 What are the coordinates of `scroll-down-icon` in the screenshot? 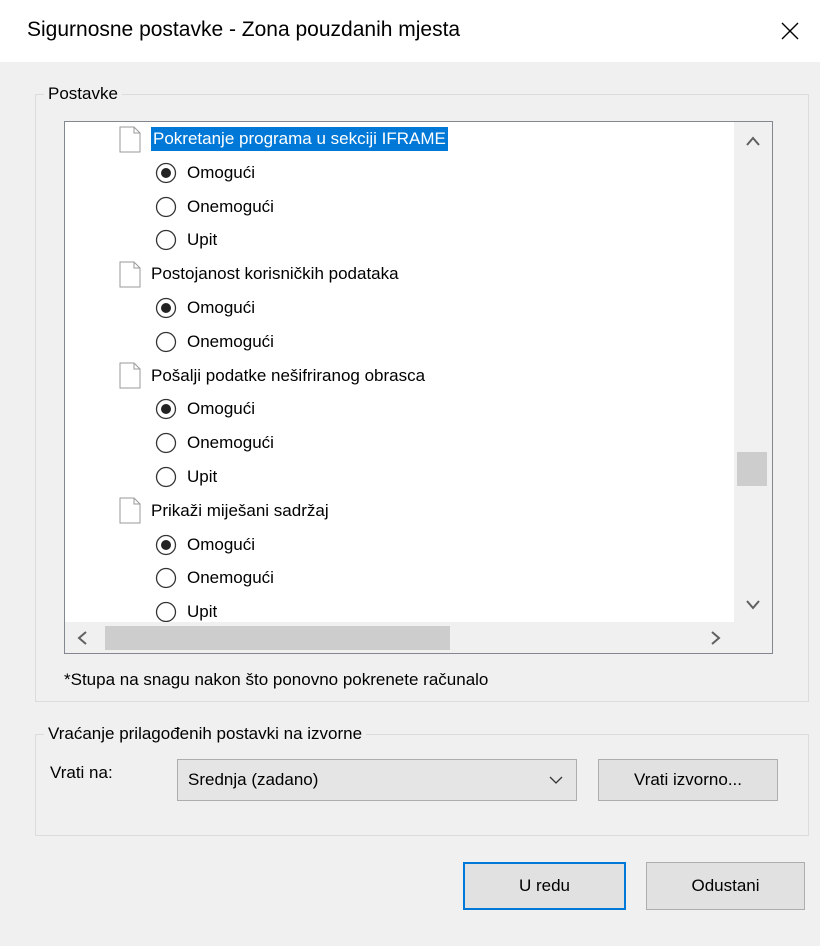 It's located at (753, 606).